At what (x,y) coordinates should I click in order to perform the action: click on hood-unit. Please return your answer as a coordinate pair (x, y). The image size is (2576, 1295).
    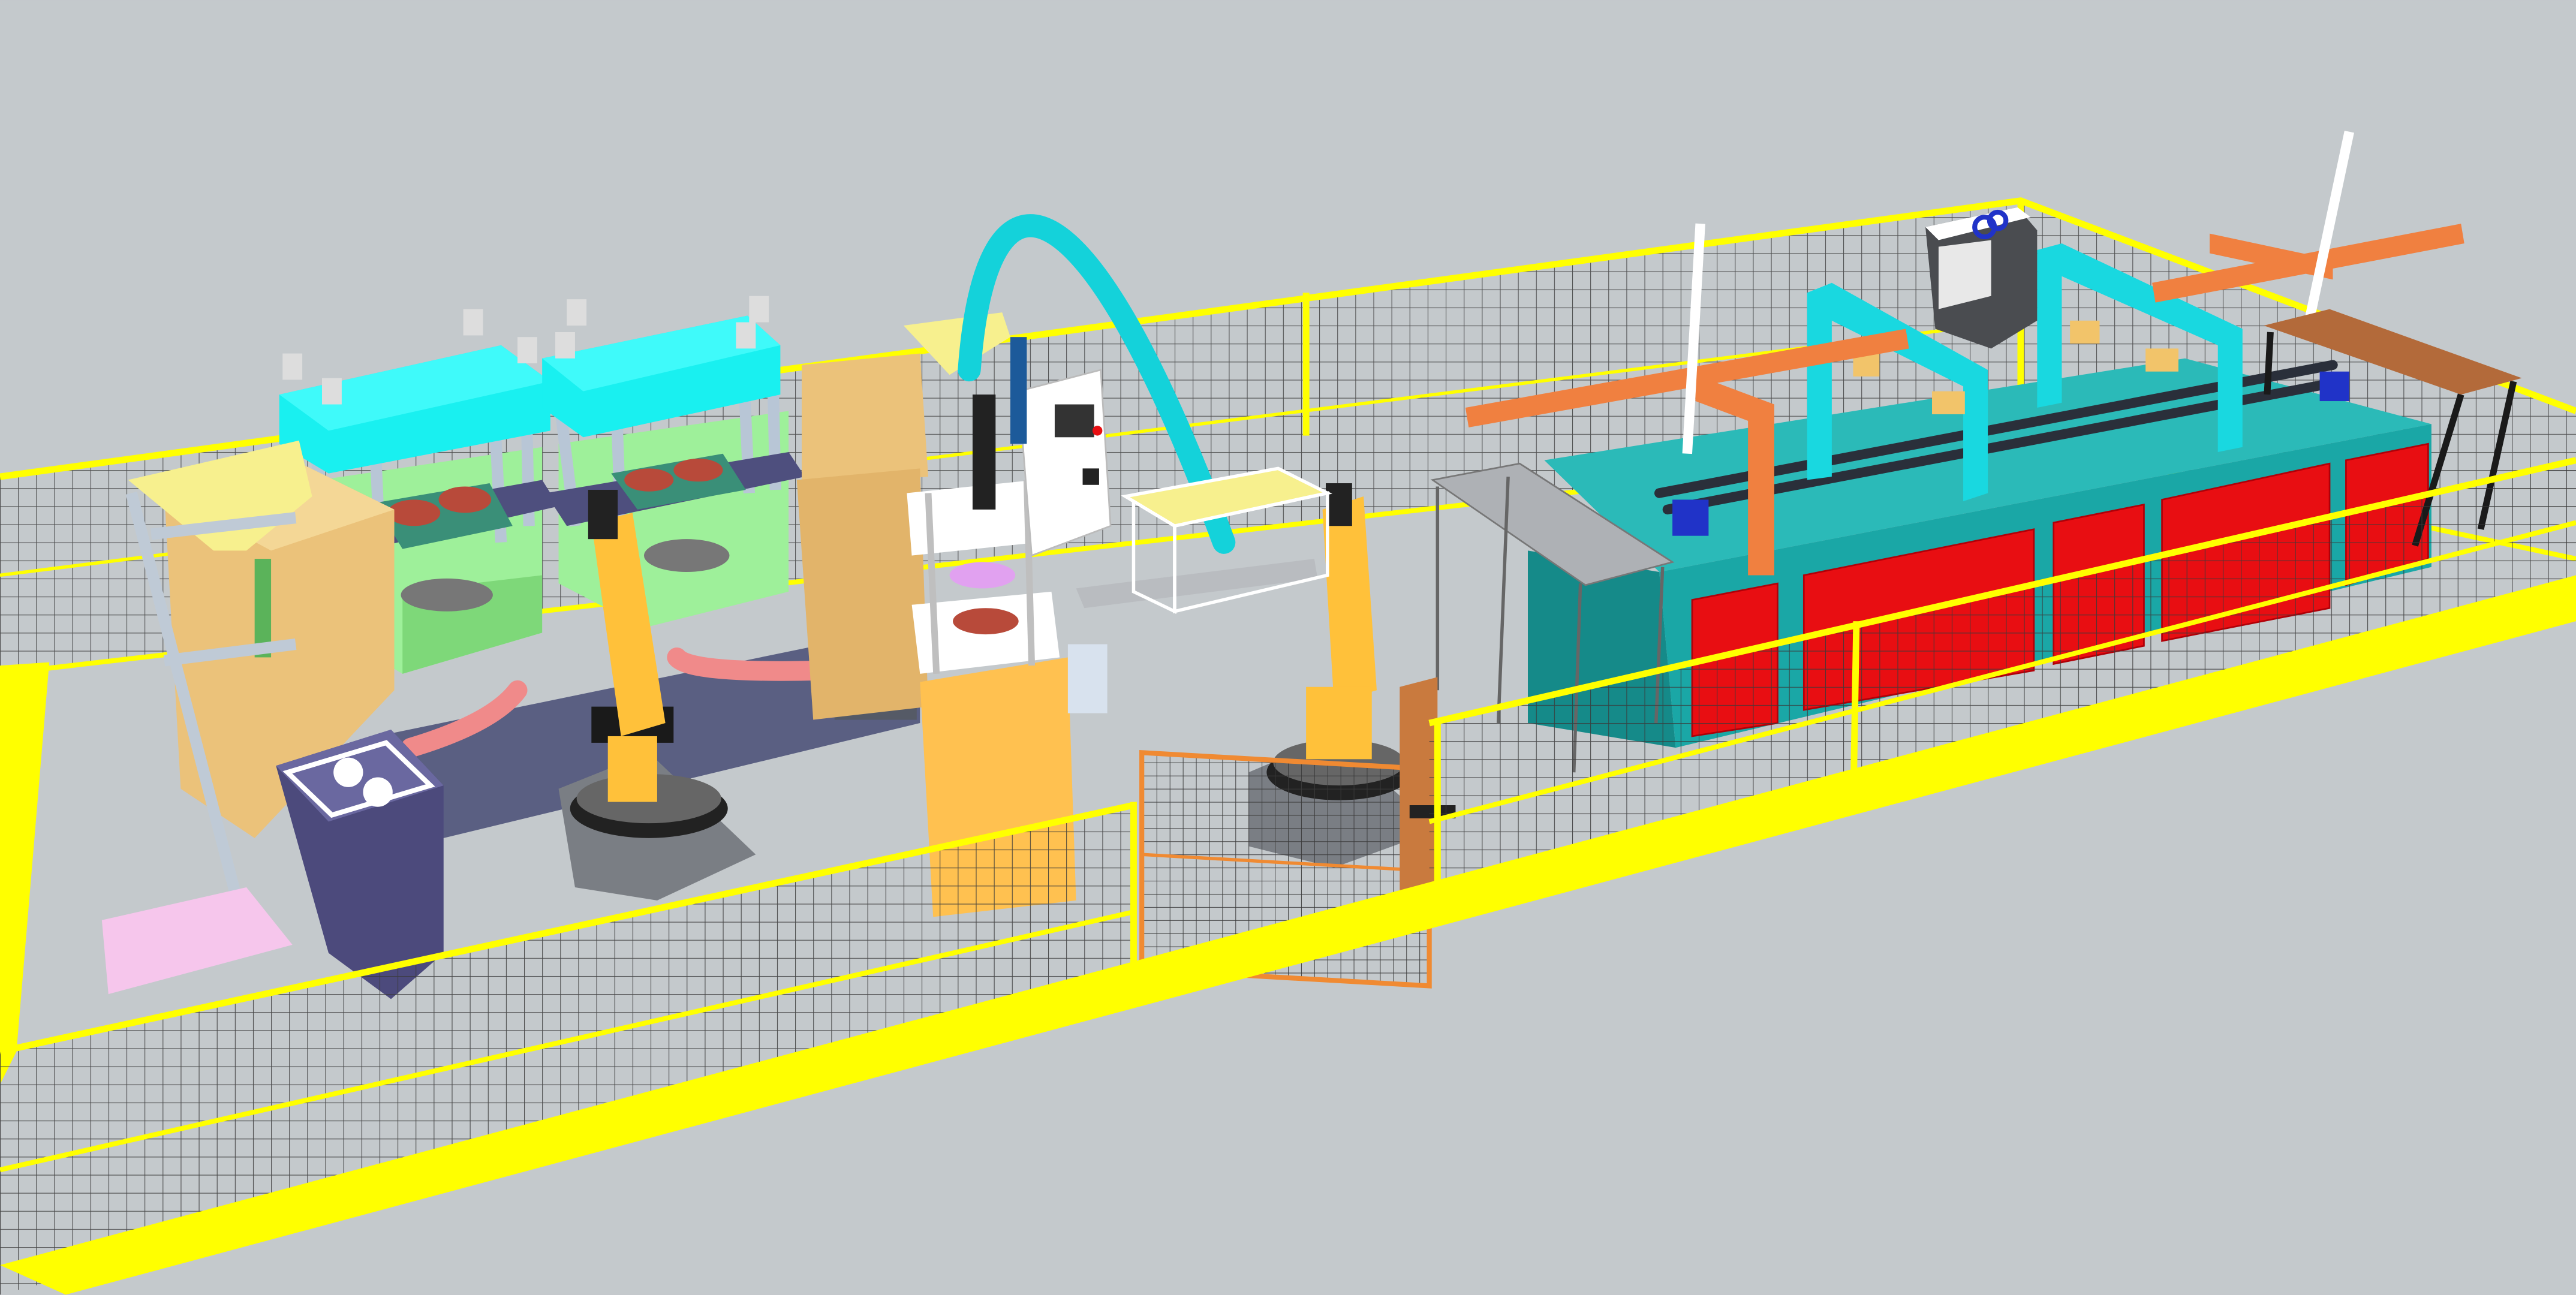
    Looking at the image, I should click on (1981, 278).